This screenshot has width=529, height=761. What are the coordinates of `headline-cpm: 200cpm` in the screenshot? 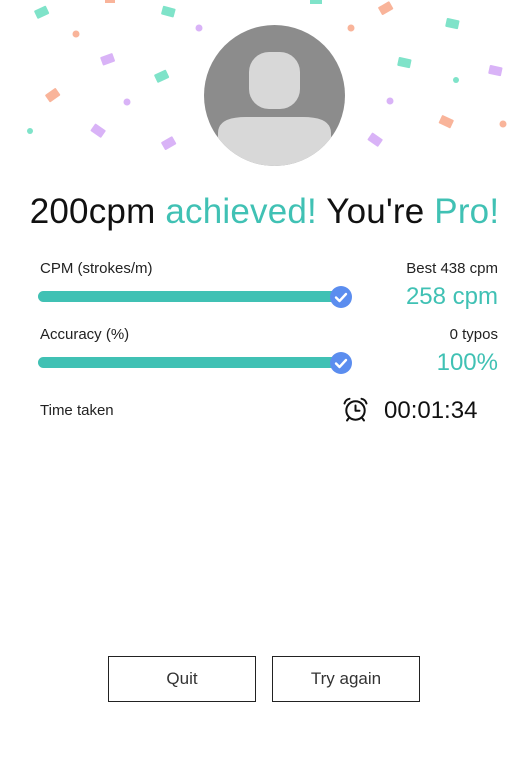 It's located at (97, 211).